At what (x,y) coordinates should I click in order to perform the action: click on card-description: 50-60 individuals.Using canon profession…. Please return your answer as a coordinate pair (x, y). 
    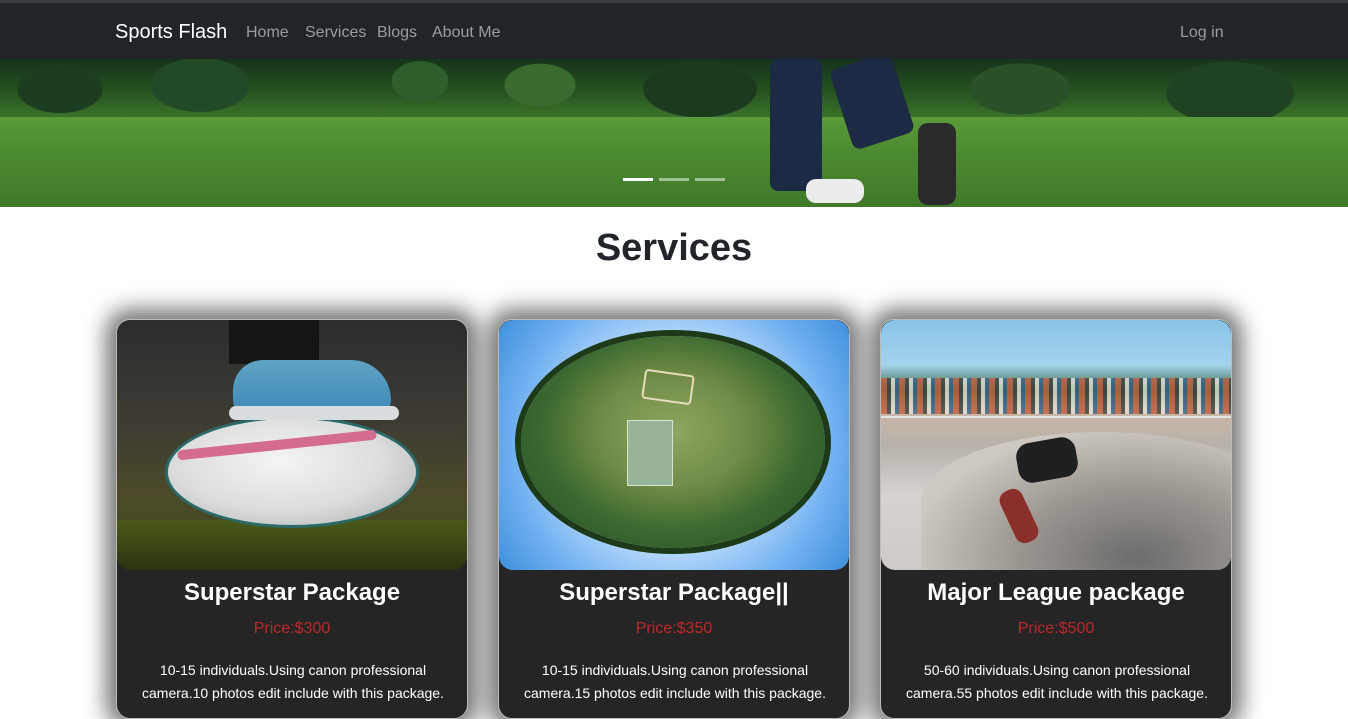
    Looking at the image, I should click on (1057, 681).